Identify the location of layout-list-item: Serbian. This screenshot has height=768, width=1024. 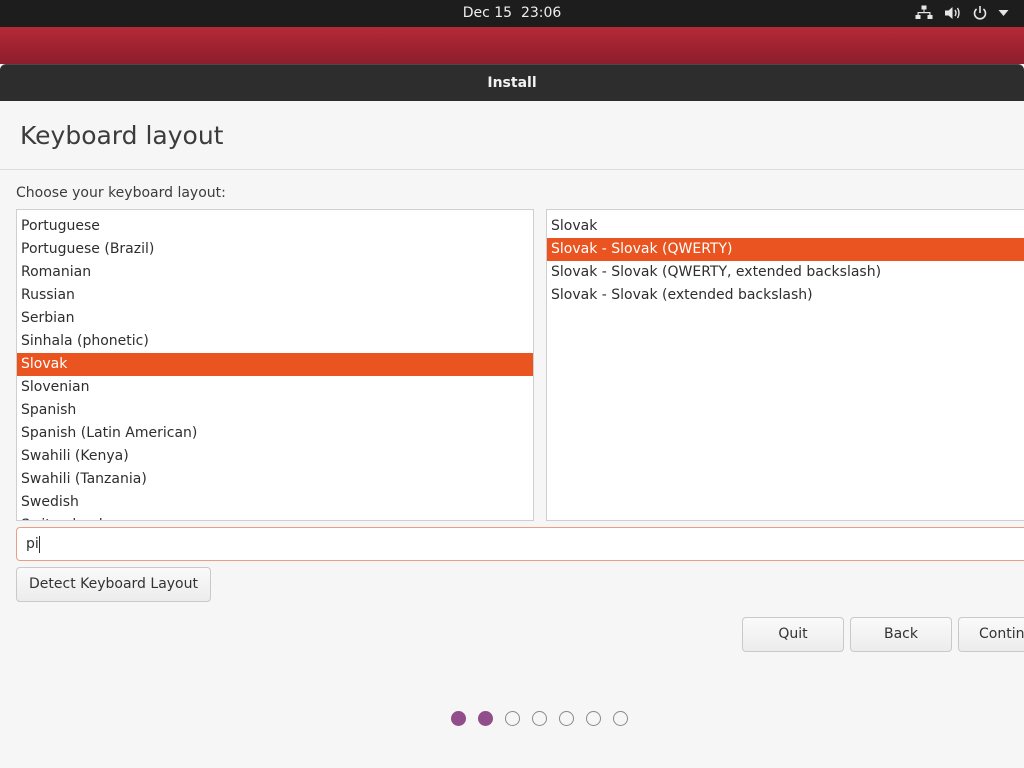
(275, 318).